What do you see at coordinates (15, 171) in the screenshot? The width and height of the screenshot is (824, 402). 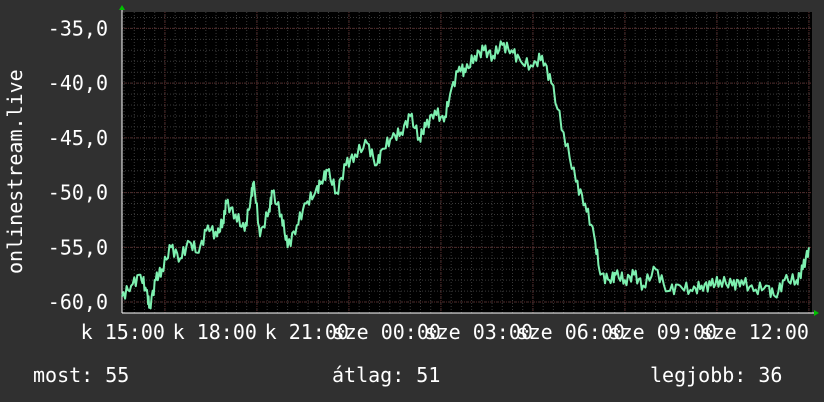 I see `y-axis-label: onlinestream.live` at bounding box center [15, 171].